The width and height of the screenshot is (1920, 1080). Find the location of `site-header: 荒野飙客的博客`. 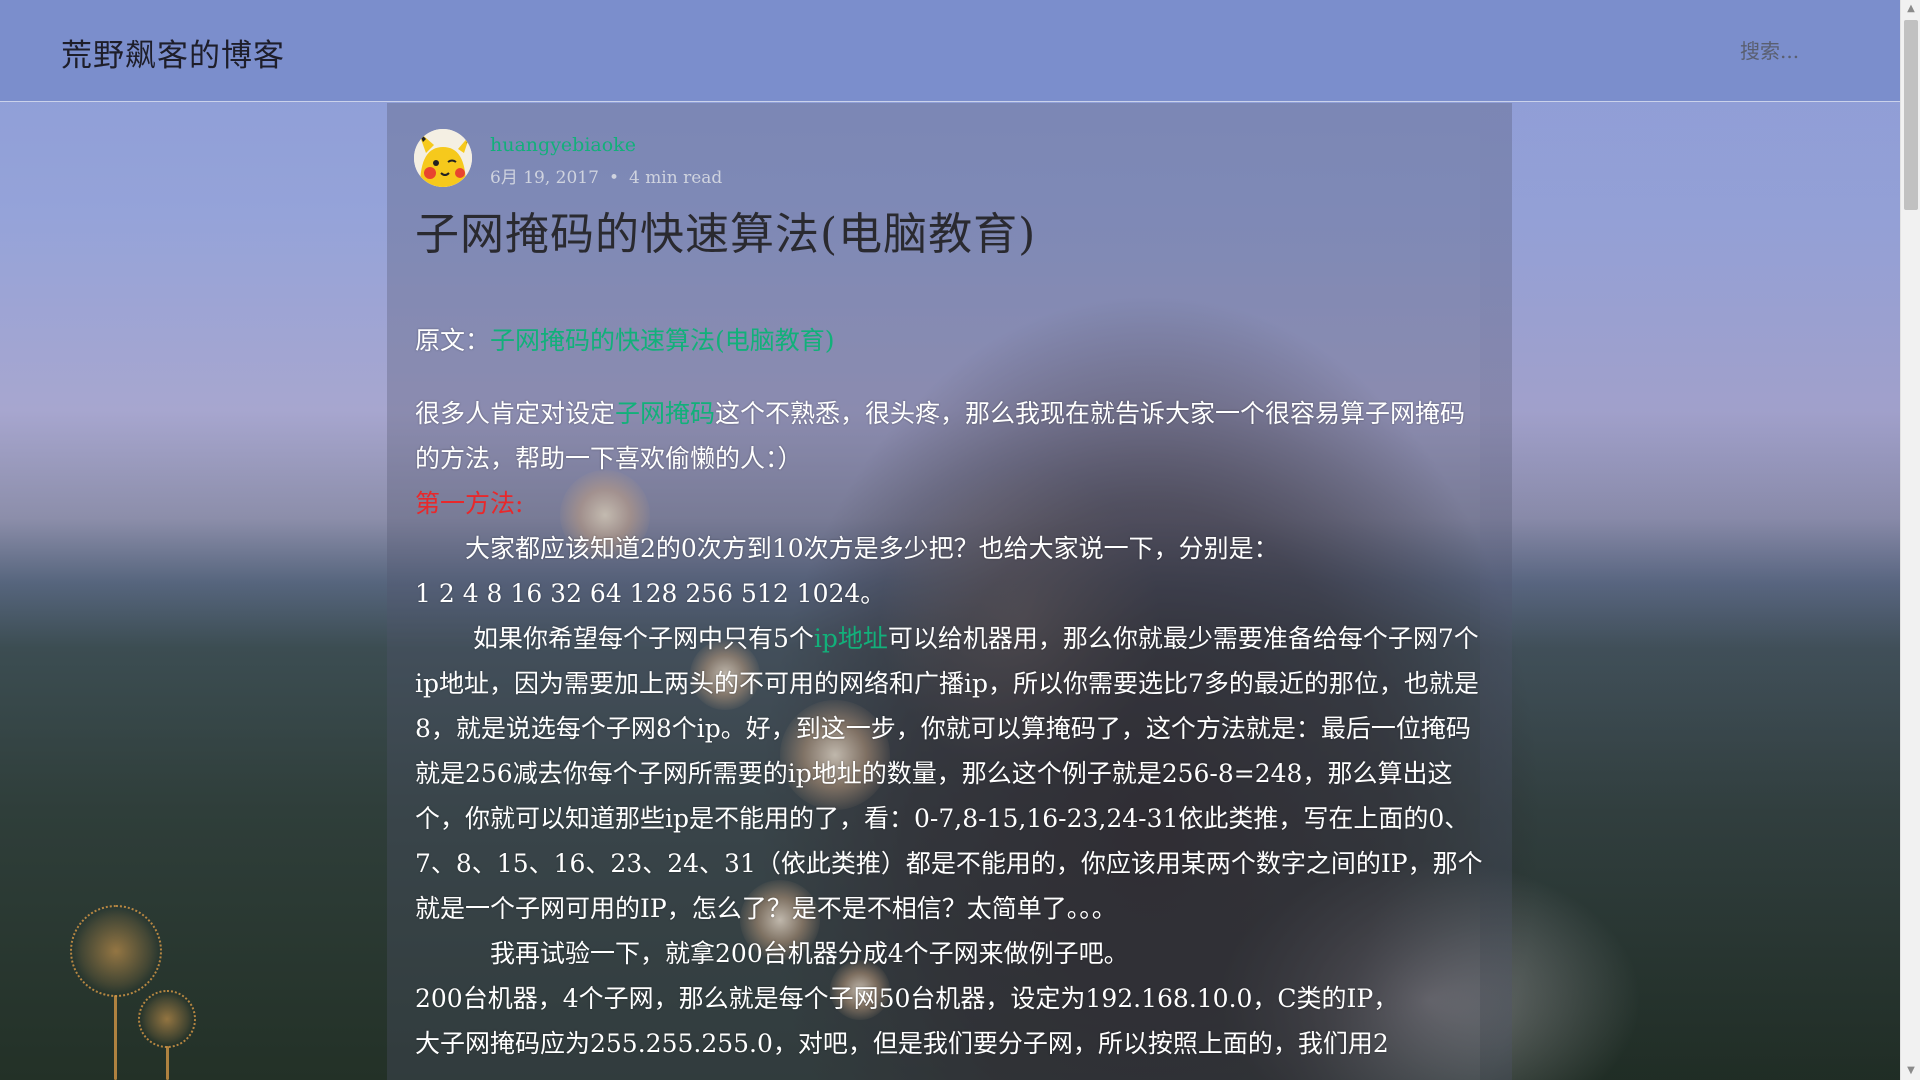

site-header: 荒野飙客的博客 is located at coordinates (950, 51).